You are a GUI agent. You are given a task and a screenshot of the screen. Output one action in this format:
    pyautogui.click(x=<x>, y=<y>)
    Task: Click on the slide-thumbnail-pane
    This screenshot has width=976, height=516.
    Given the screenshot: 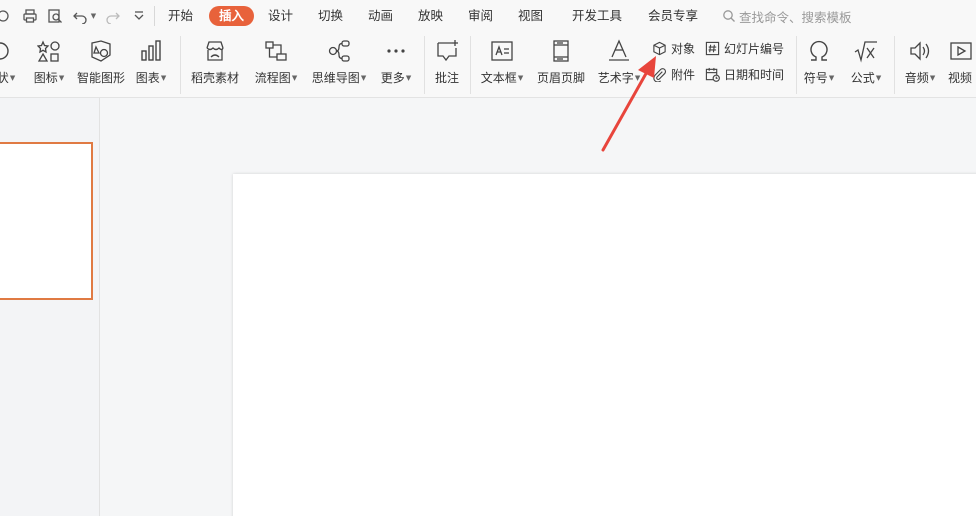 What is the action you would take?
    pyautogui.click(x=50, y=307)
    